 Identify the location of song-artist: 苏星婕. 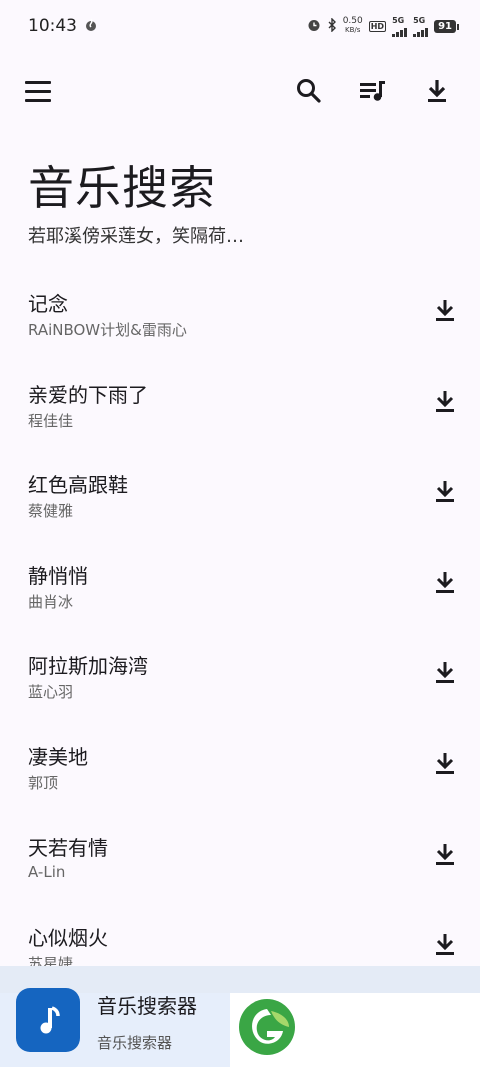
(51, 960).